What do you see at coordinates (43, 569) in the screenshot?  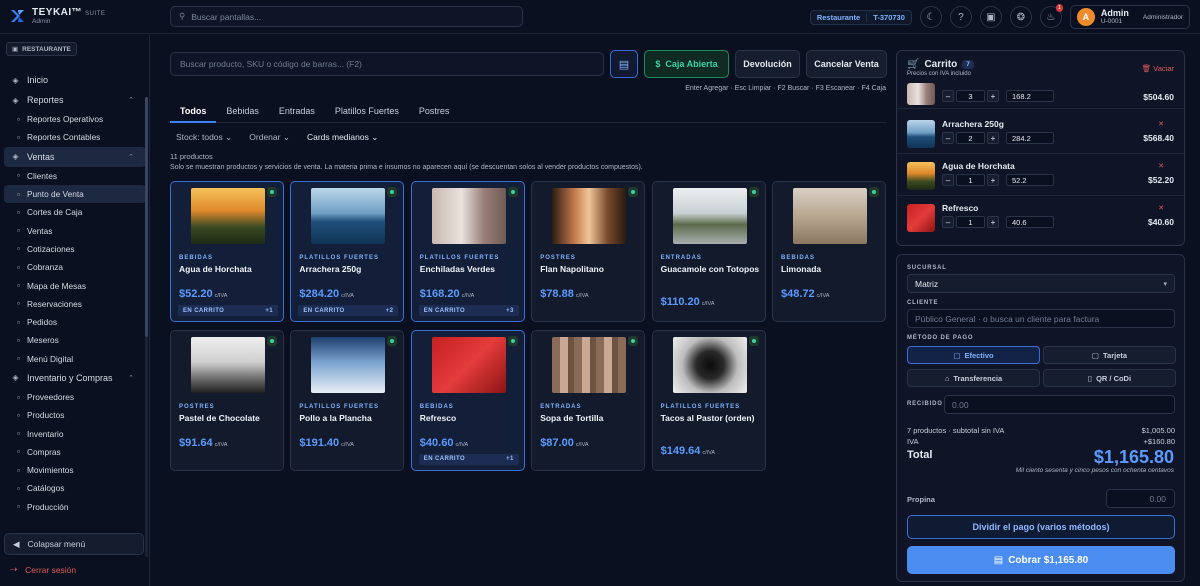 I see `logout-button: ⇢ Cerrar sesión` at bounding box center [43, 569].